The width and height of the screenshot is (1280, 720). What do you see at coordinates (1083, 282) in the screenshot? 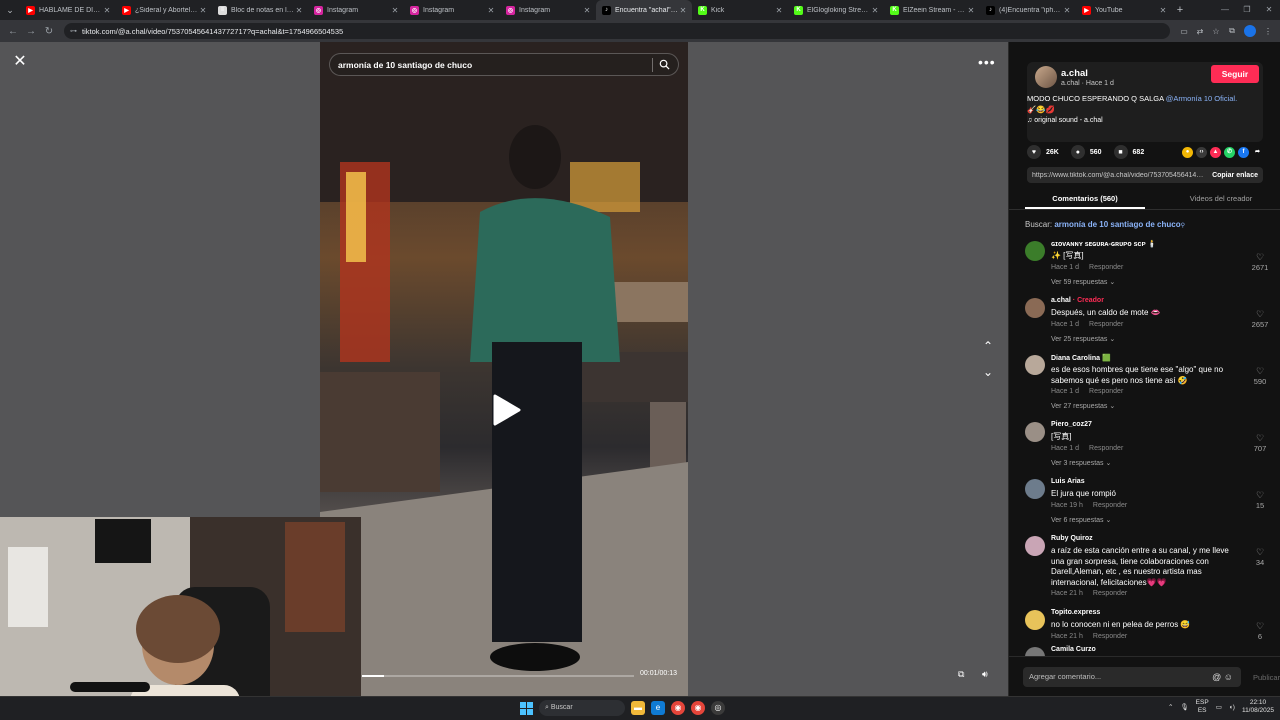
I see `view-replies-button: Ver 59 respuestas ⌄` at bounding box center [1083, 282].